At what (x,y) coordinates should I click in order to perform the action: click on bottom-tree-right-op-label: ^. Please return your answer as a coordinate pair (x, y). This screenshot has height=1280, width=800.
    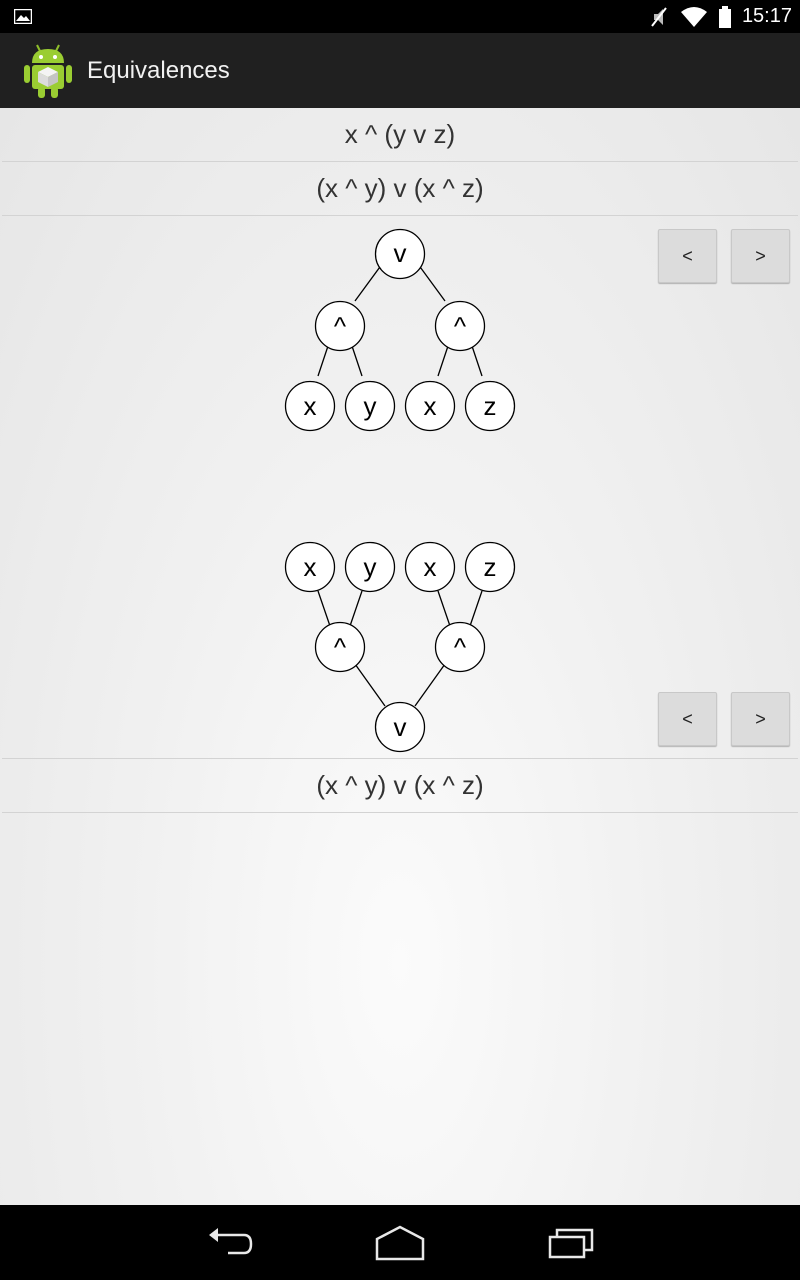
    Looking at the image, I should click on (460, 647).